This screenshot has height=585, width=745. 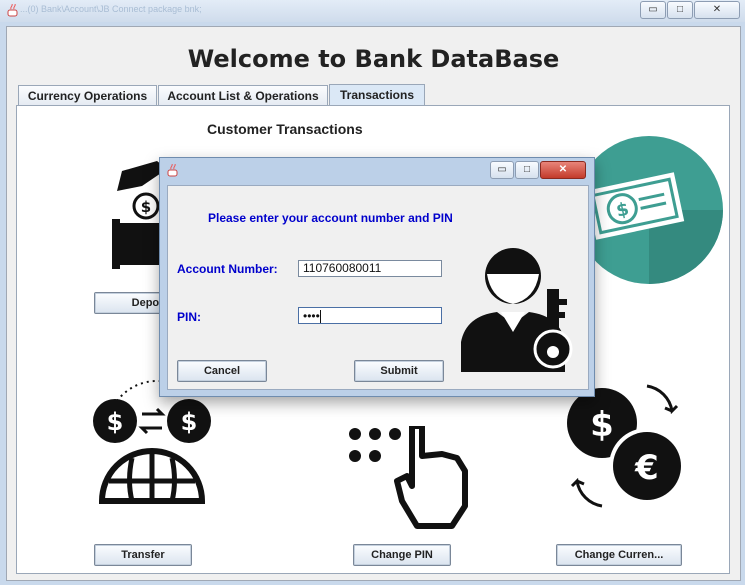 What do you see at coordinates (370, 268) in the screenshot?
I see `account-number-field` at bounding box center [370, 268].